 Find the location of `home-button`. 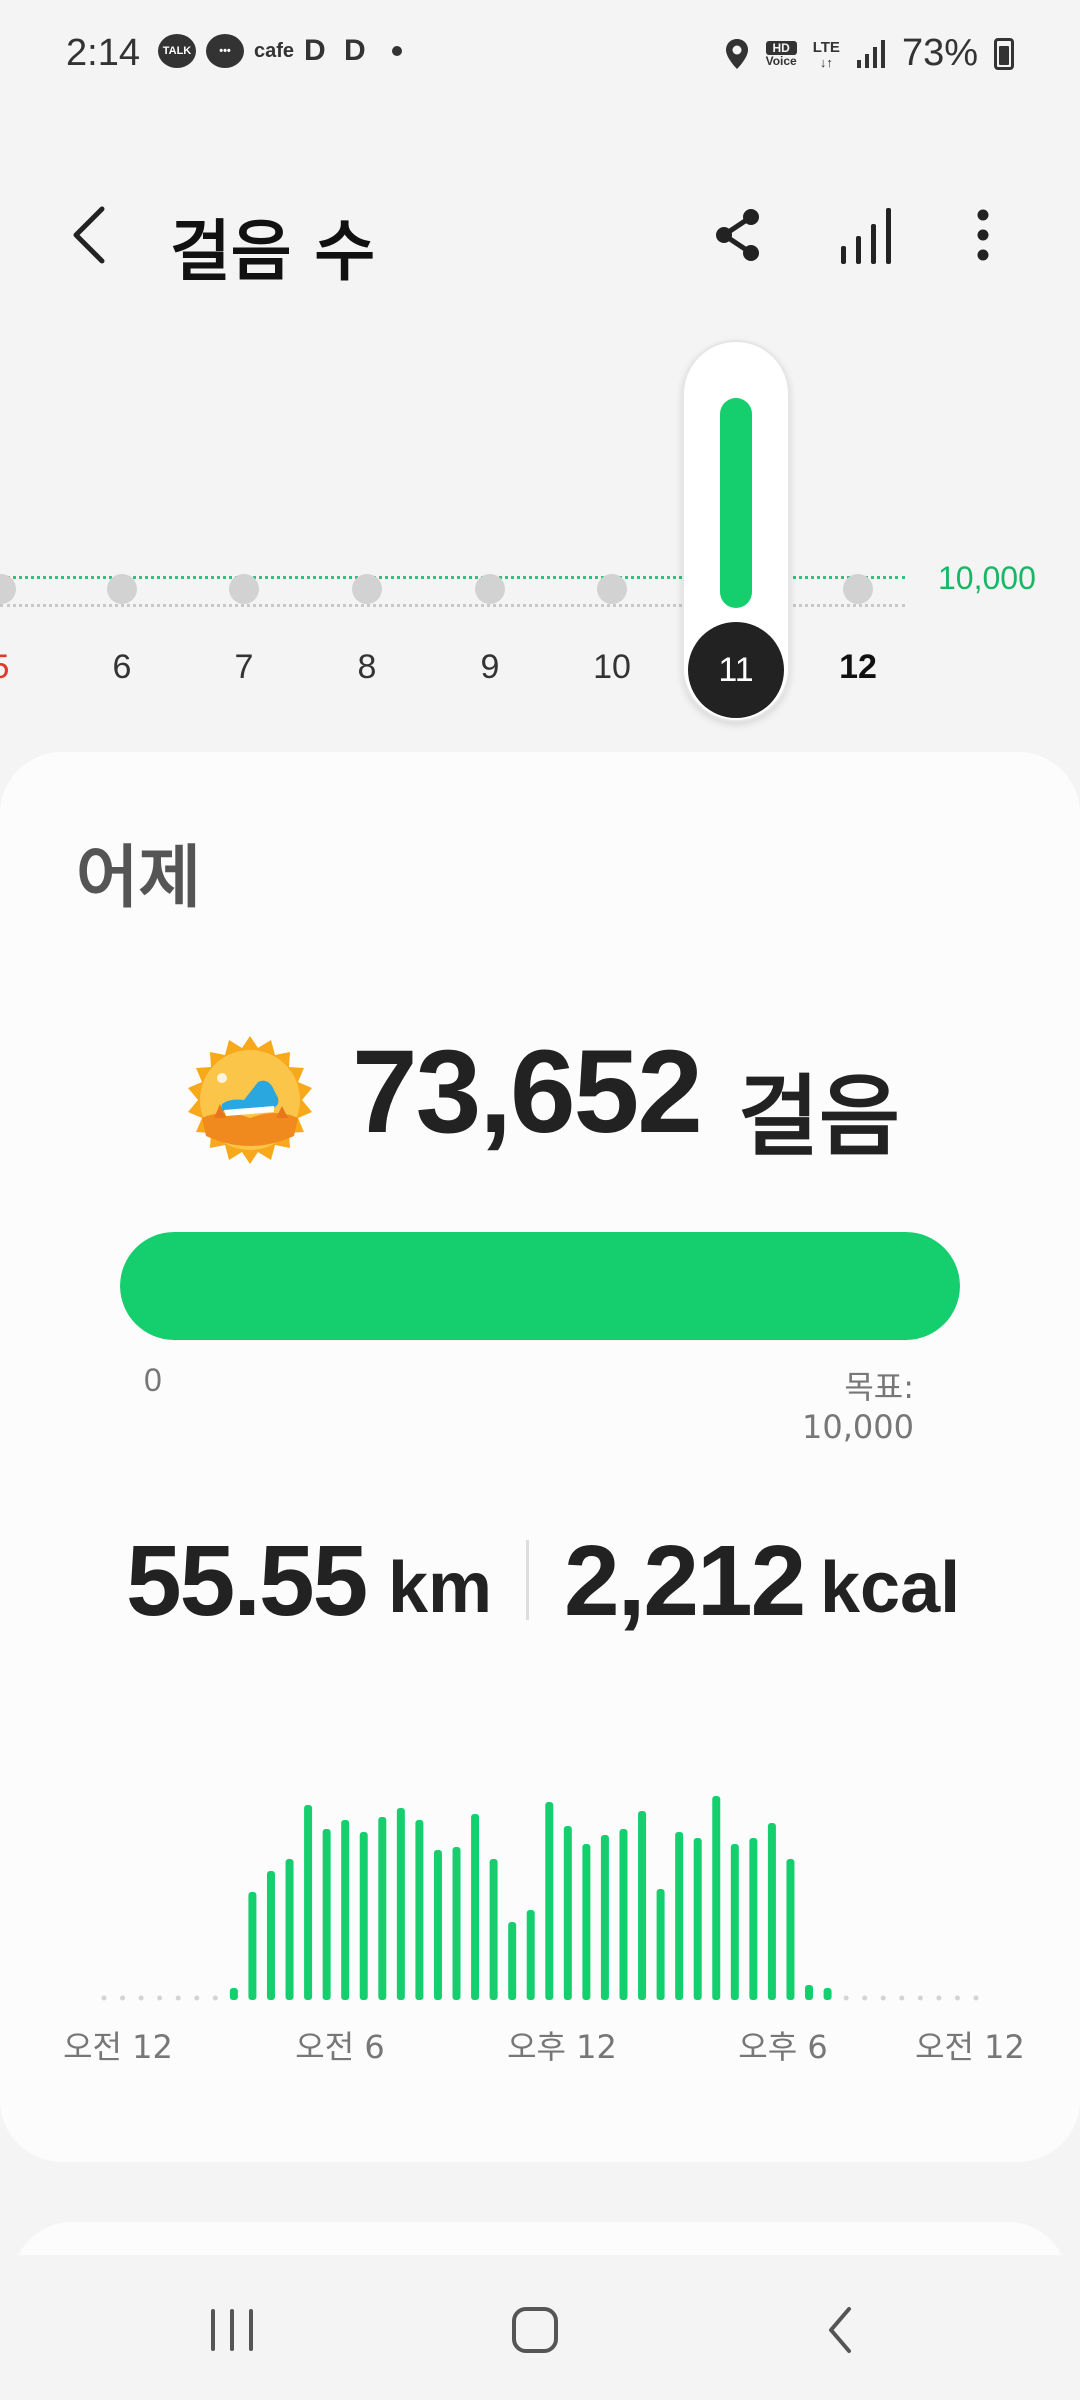

home-button is located at coordinates (535, 2330).